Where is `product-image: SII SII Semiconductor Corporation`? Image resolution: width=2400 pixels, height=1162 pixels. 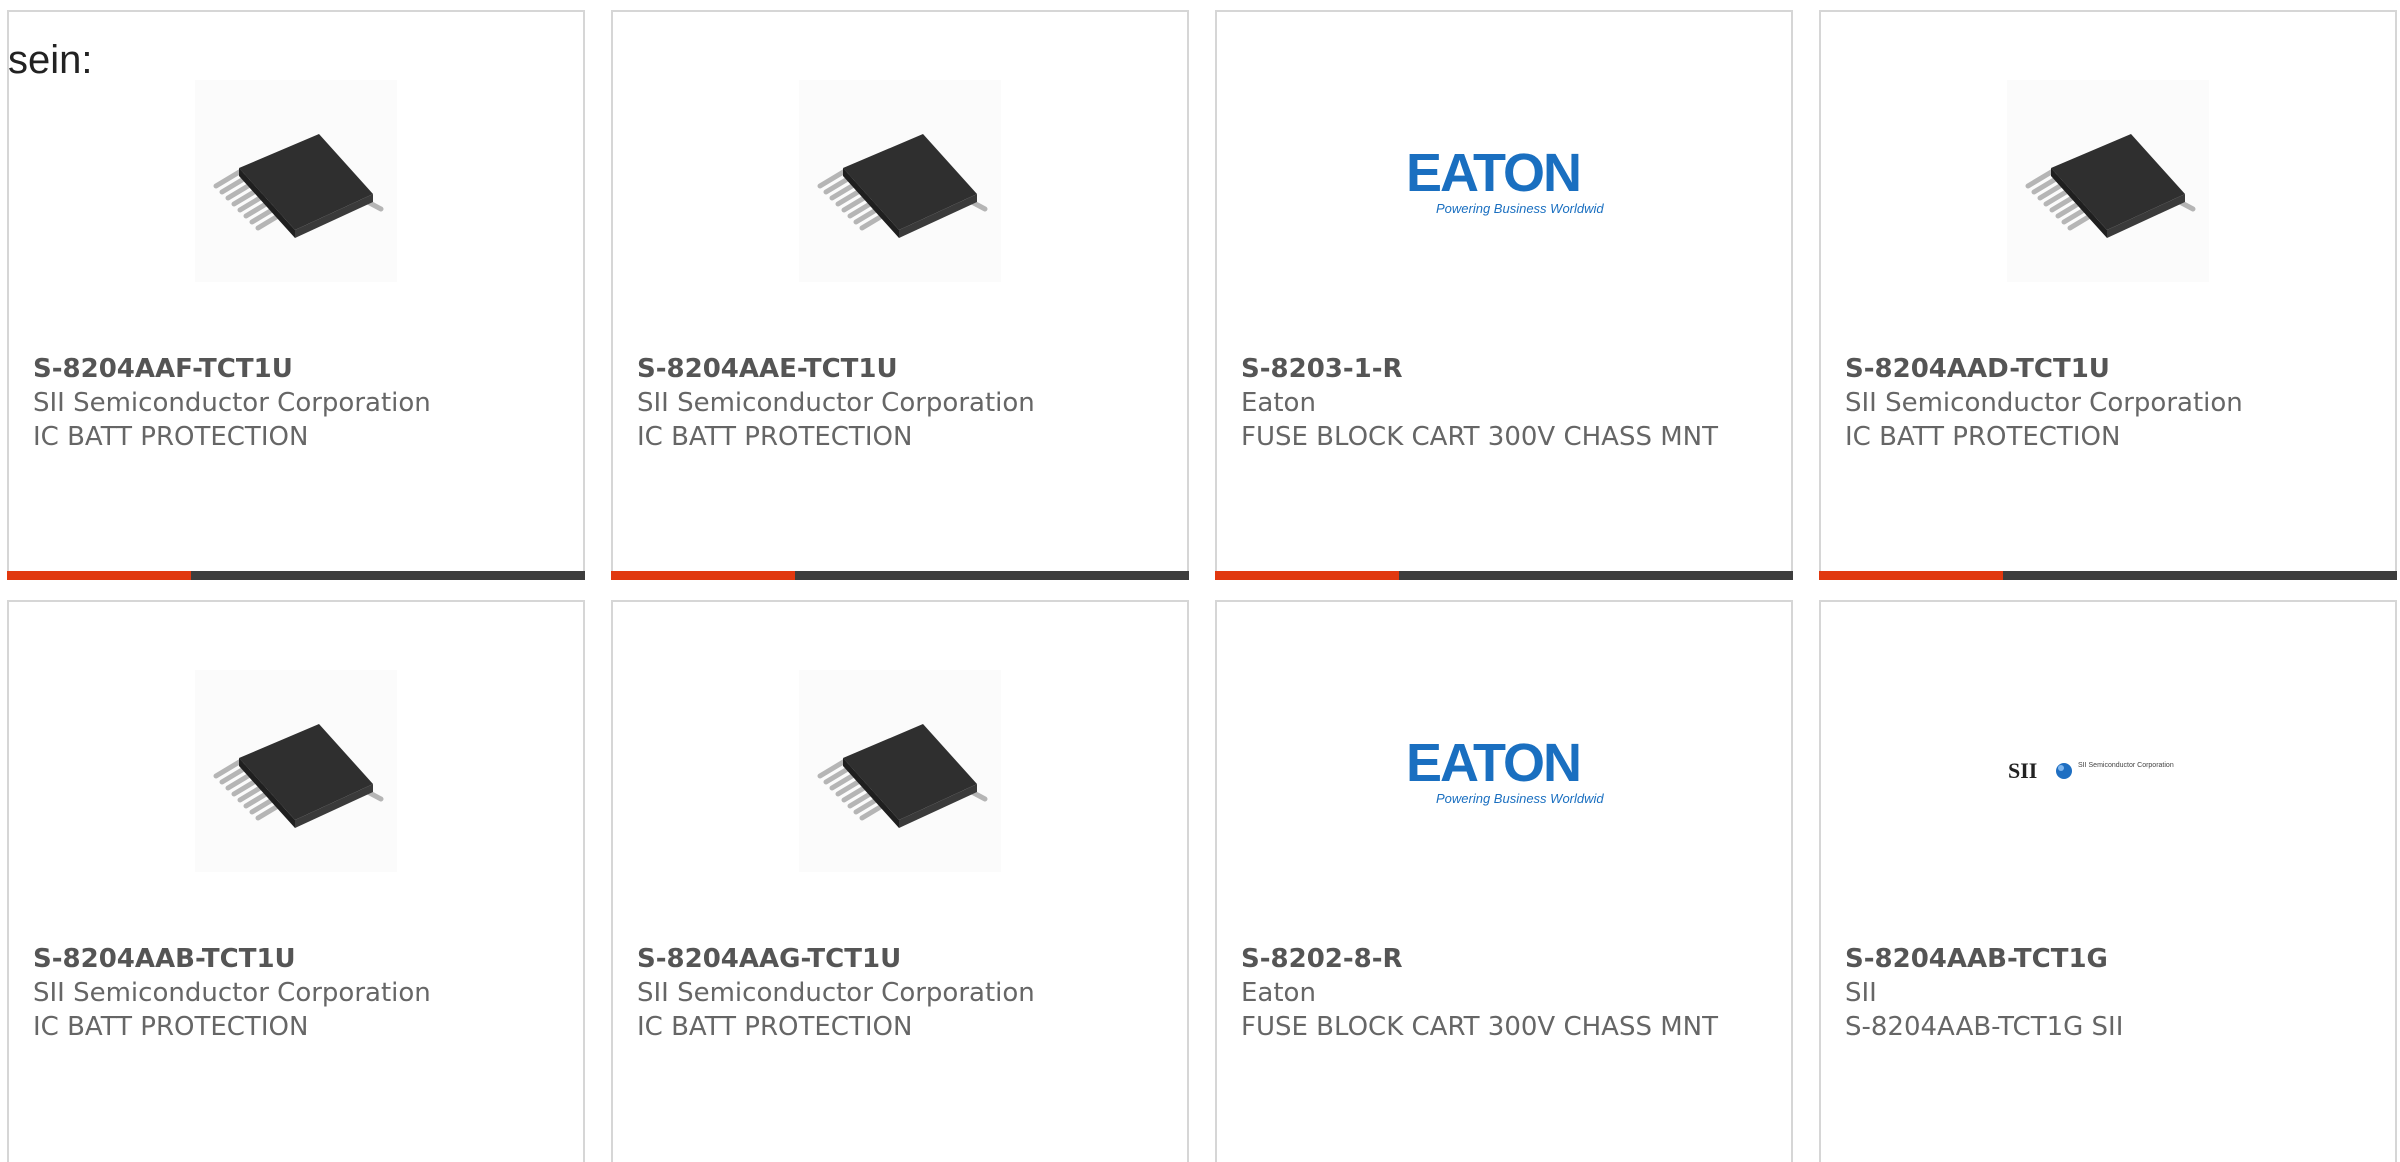
product-image: SII SII Semiconductor Corporation is located at coordinates (2108, 771).